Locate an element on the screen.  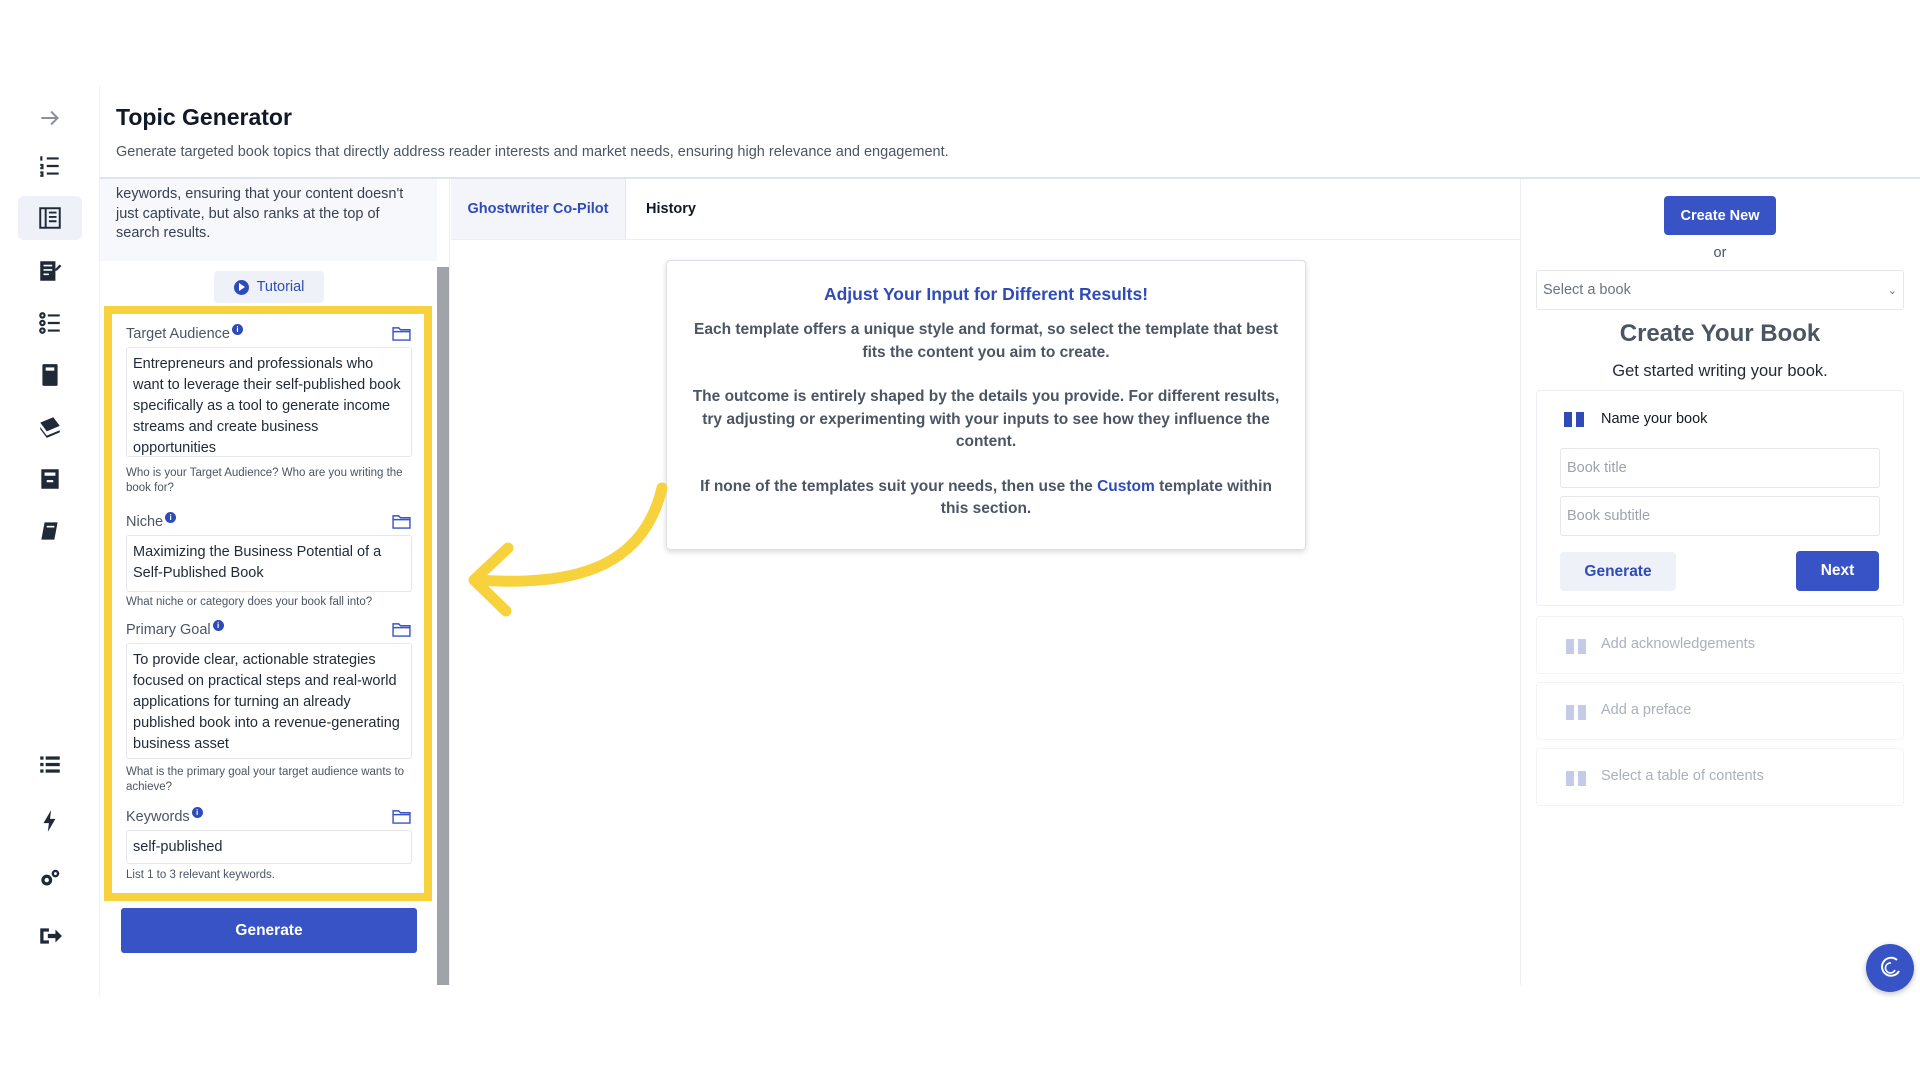
custom-template-link: Custom is located at coordinates (1126, 486).